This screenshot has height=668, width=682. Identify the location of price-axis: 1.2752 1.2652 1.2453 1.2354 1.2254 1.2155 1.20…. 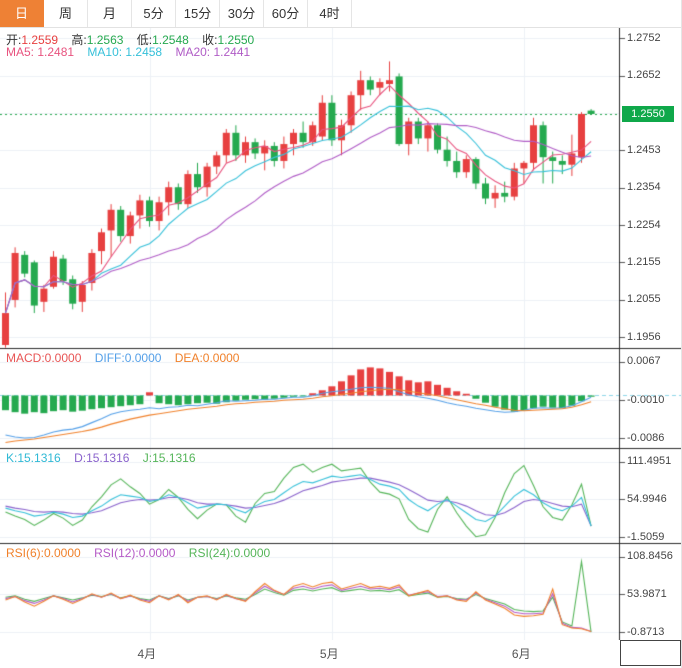
(650, 320).